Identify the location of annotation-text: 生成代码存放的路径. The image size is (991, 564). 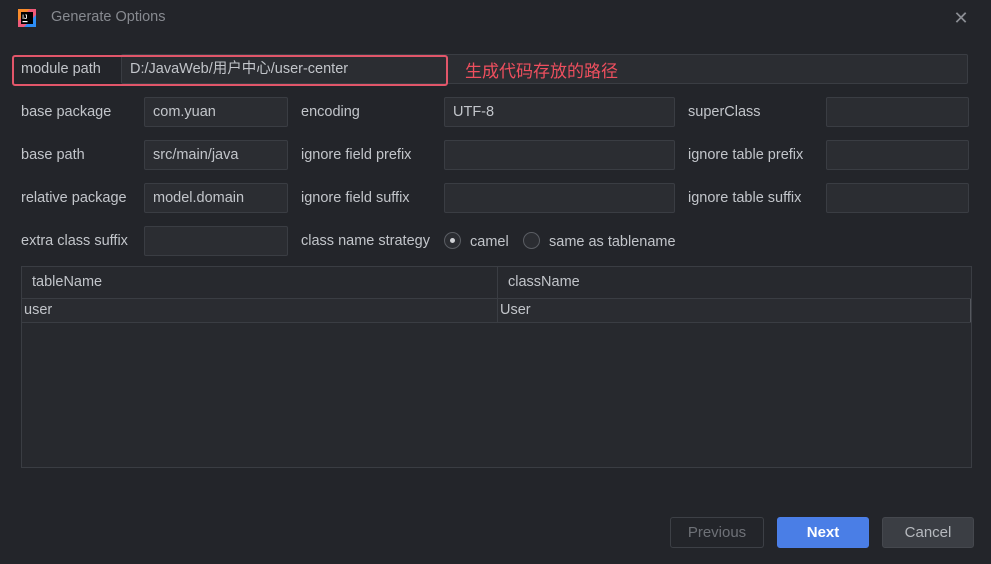
(541, 71).